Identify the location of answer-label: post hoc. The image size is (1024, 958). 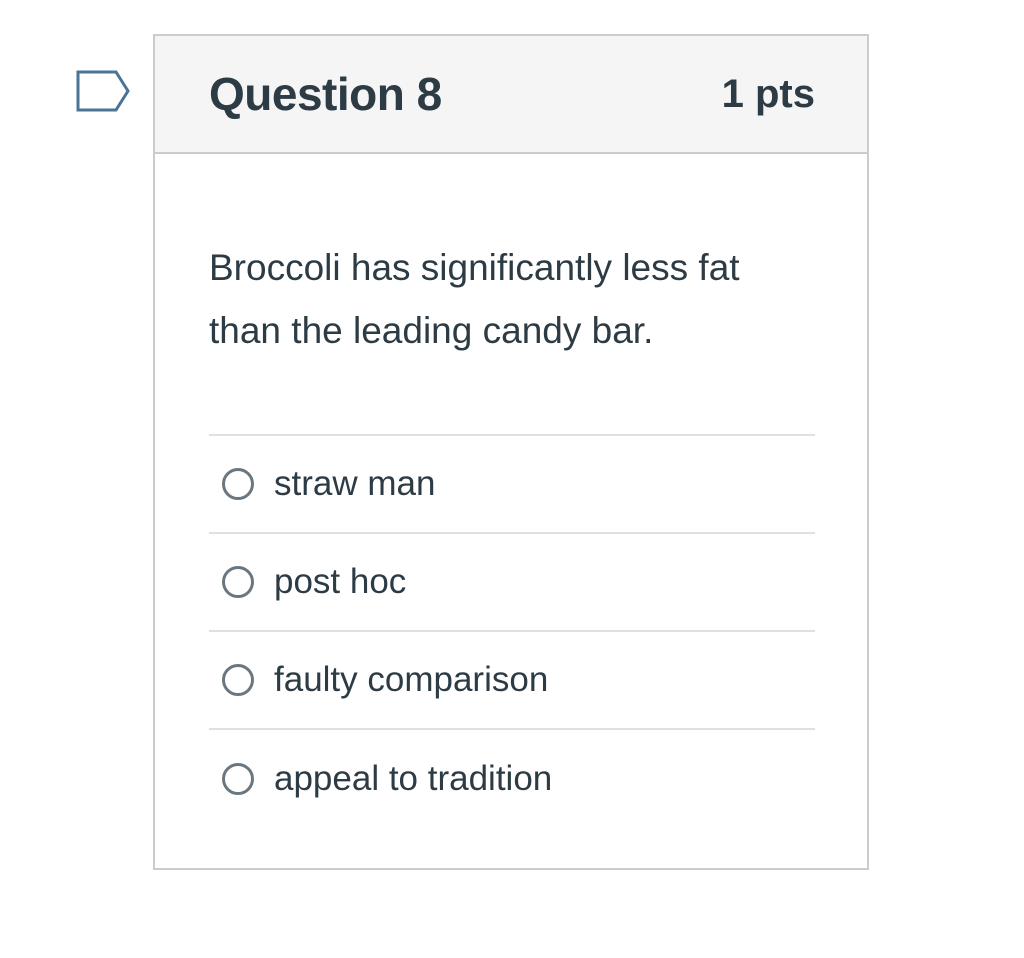
(340, 581).